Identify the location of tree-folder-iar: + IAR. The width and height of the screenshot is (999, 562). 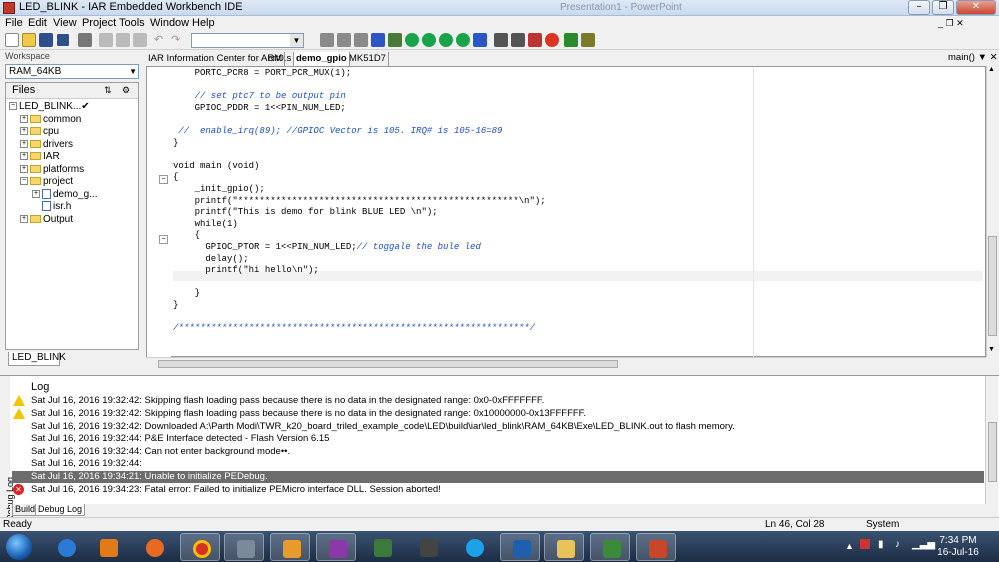
(40, 157).